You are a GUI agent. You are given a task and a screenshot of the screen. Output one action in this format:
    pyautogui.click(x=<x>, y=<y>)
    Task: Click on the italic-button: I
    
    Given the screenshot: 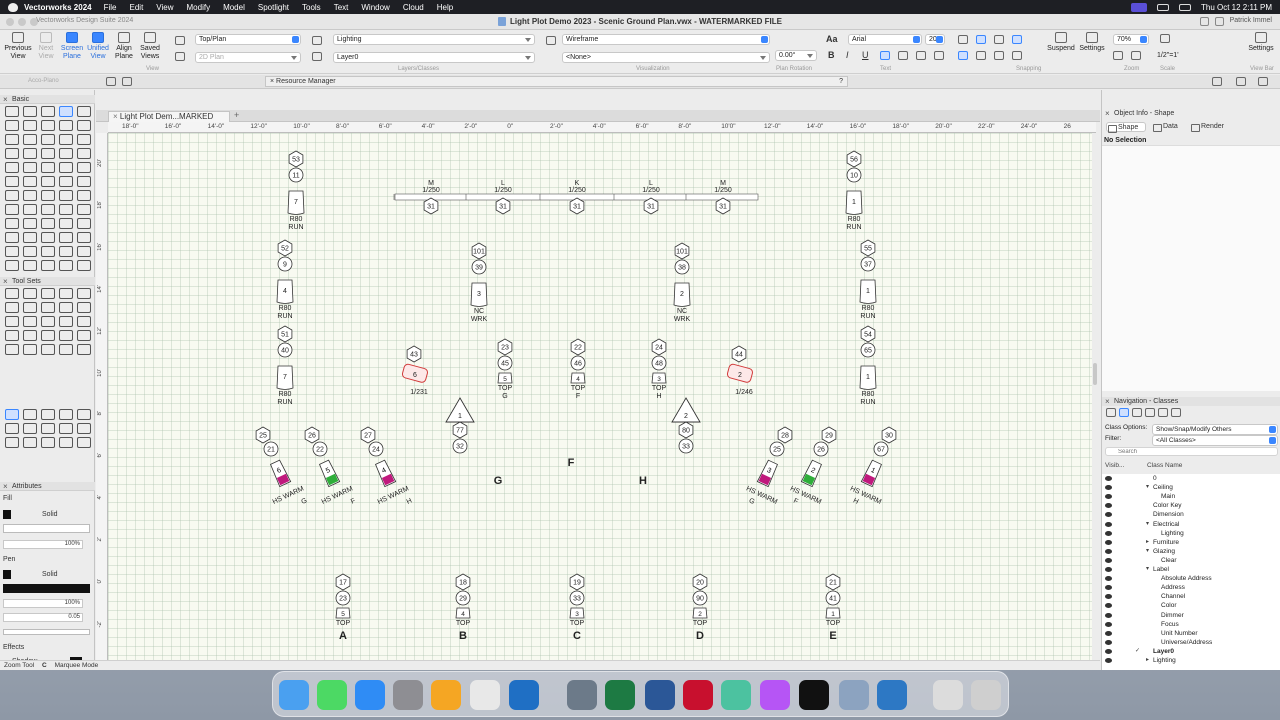 What is the action you would take?
    pyautogui.click(x=847, y=55)
    